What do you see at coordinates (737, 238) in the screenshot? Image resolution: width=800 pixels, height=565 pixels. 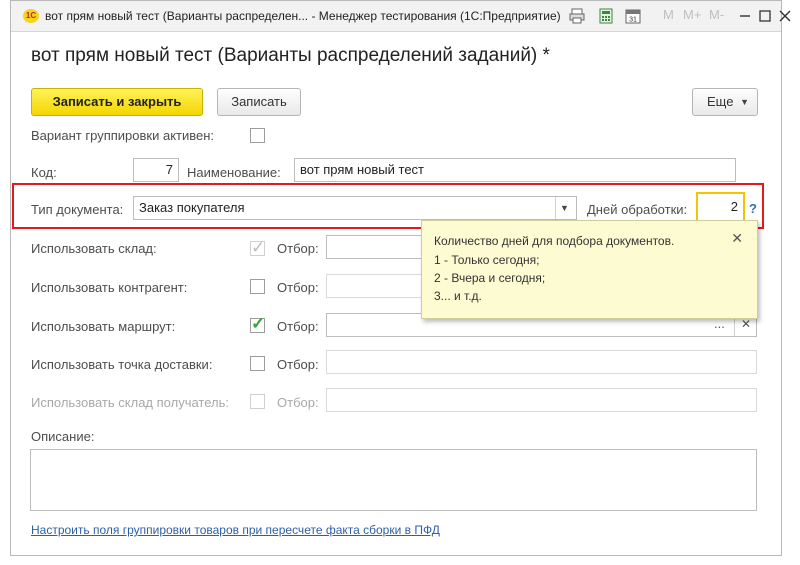 I see `tooltip-close-icon: ✕` at bounding box center [737, 238].